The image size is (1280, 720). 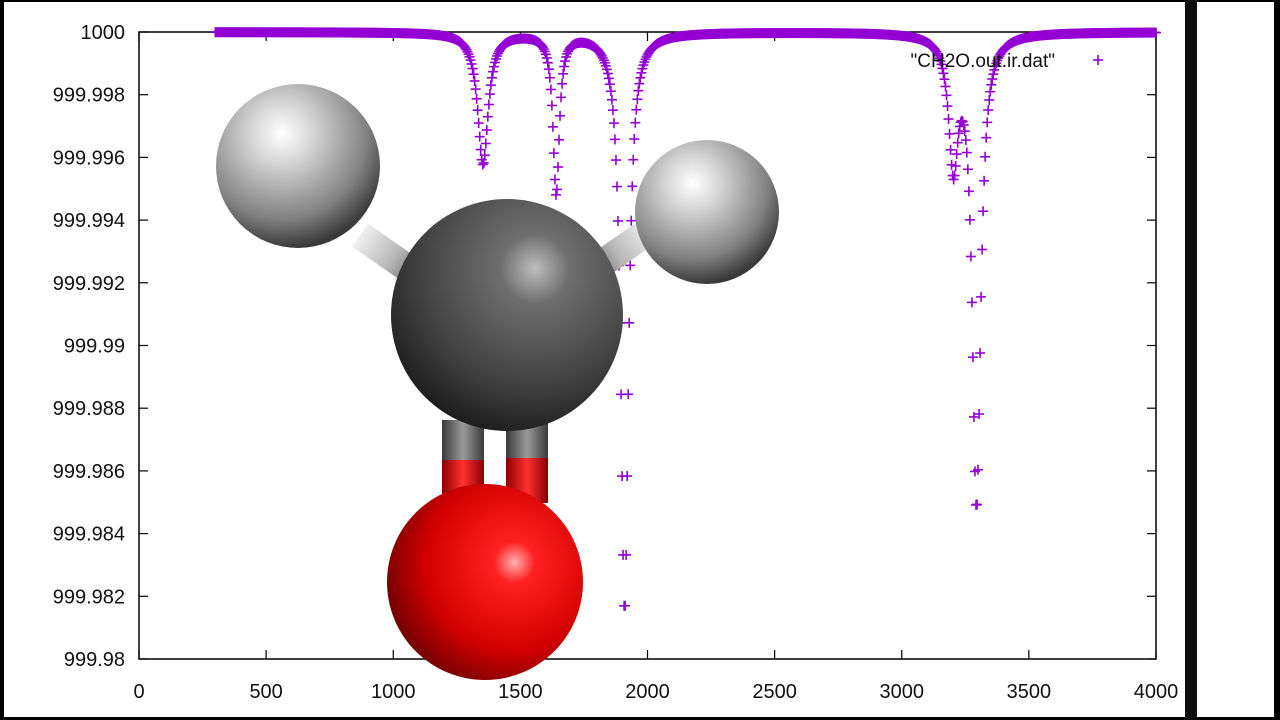 I want to click on y-tick-label: 999.984, so click(x=89, y=535).